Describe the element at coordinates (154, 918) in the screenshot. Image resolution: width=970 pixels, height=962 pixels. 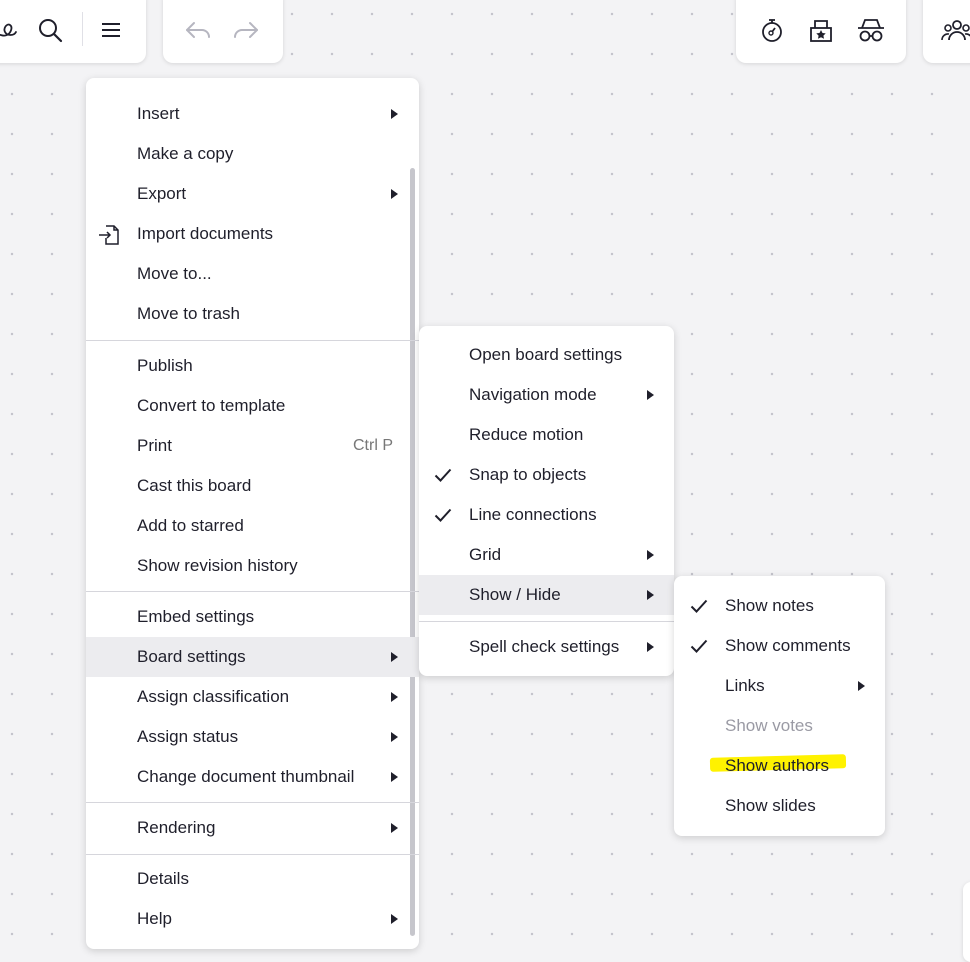
I see `menu-item-label: Help` at that location.